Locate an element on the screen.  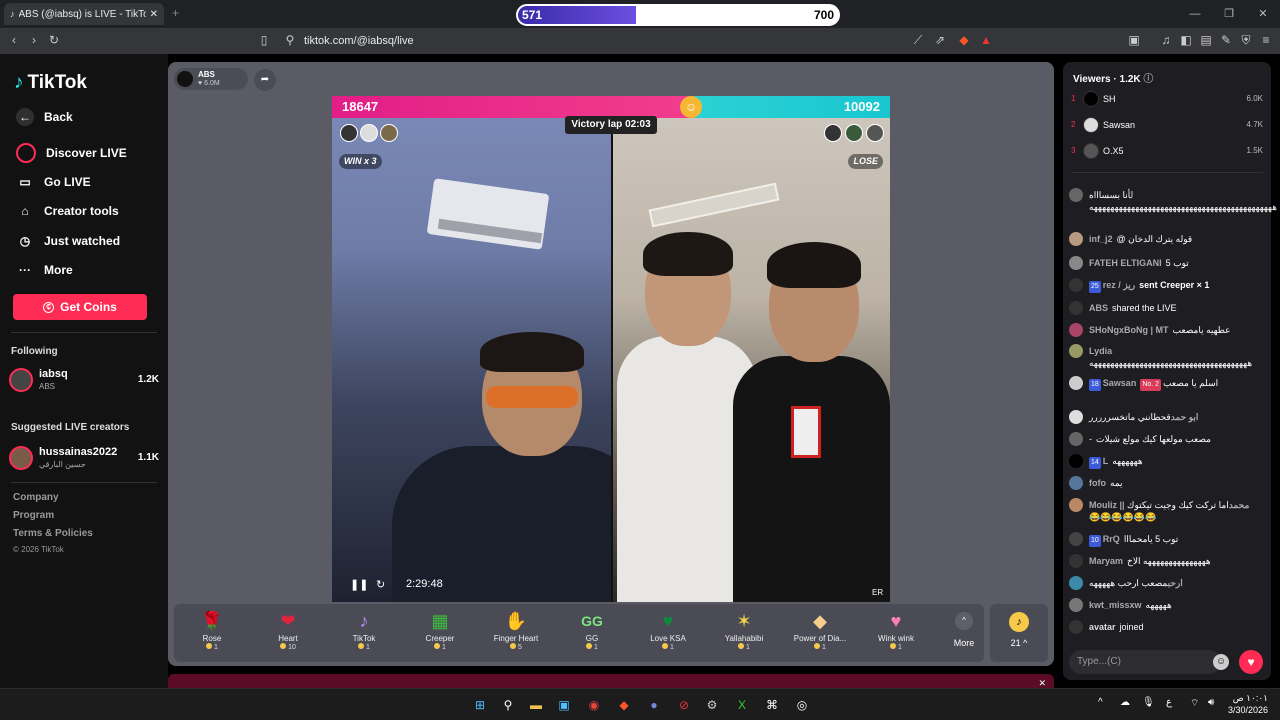
clock: ١٠:٠١ ص 3/30/2026 is located at coordinates (1248, 704).